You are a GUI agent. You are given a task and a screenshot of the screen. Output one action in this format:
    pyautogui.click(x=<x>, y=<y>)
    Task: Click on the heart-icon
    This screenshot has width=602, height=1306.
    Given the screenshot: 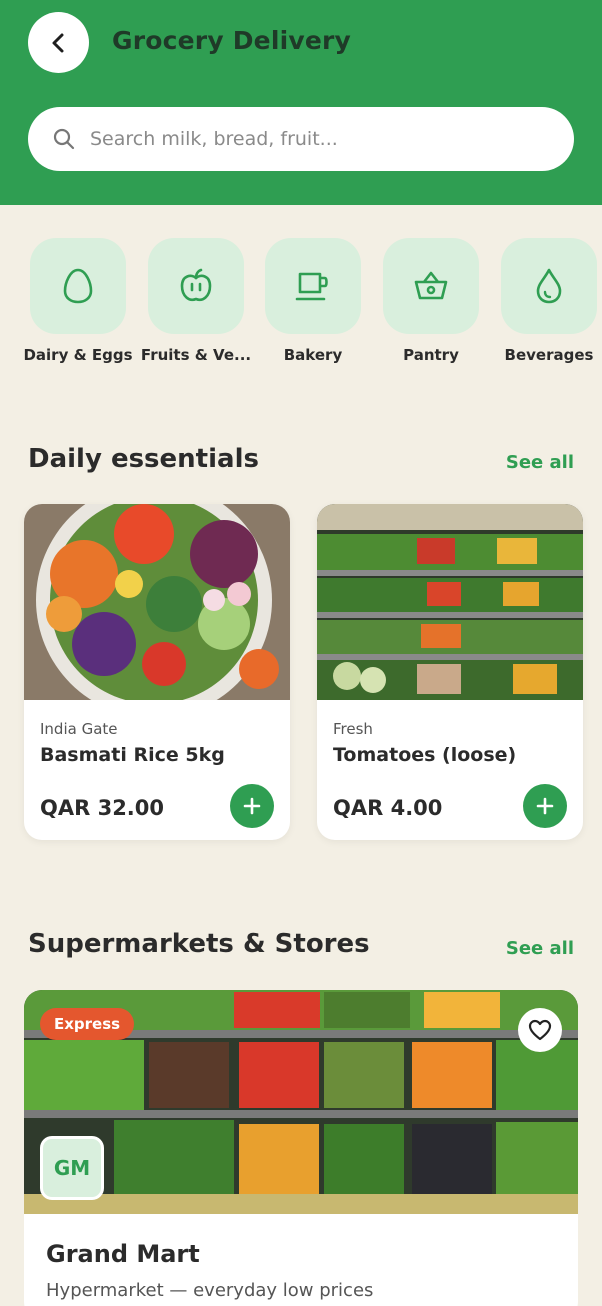 What is the action you would take?
    pyautogui.click(x=540, y=1030)
    